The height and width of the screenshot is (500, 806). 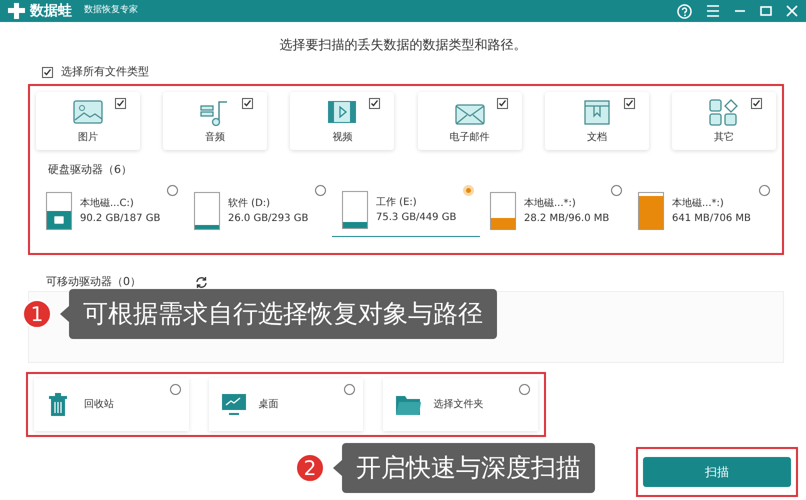 What do you see at coordinates (342, 112) in the screenshot?
I see `film-icon` at bounding box center [342, 112].